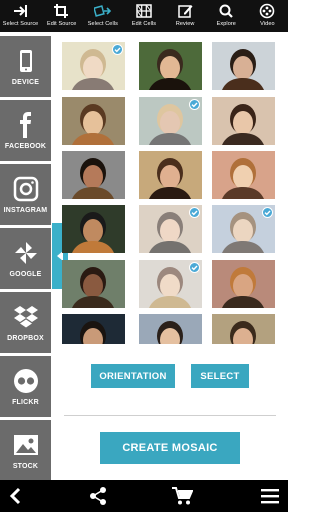 The height and width of the screenshot is (512, 320). I want to click on create-mosaic-button: CREATE MOSAIC, so click(170, 448).